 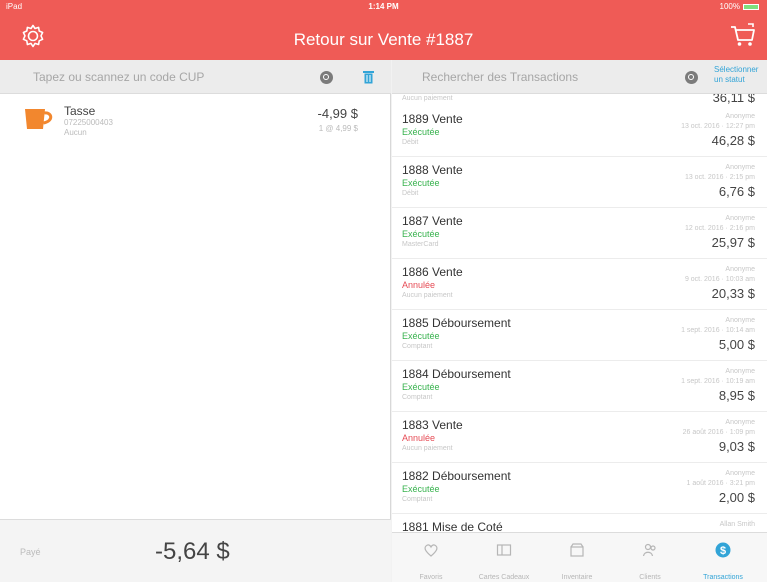 I want to click on transaction-user: Allan Smith, so click(x=737, y=524).